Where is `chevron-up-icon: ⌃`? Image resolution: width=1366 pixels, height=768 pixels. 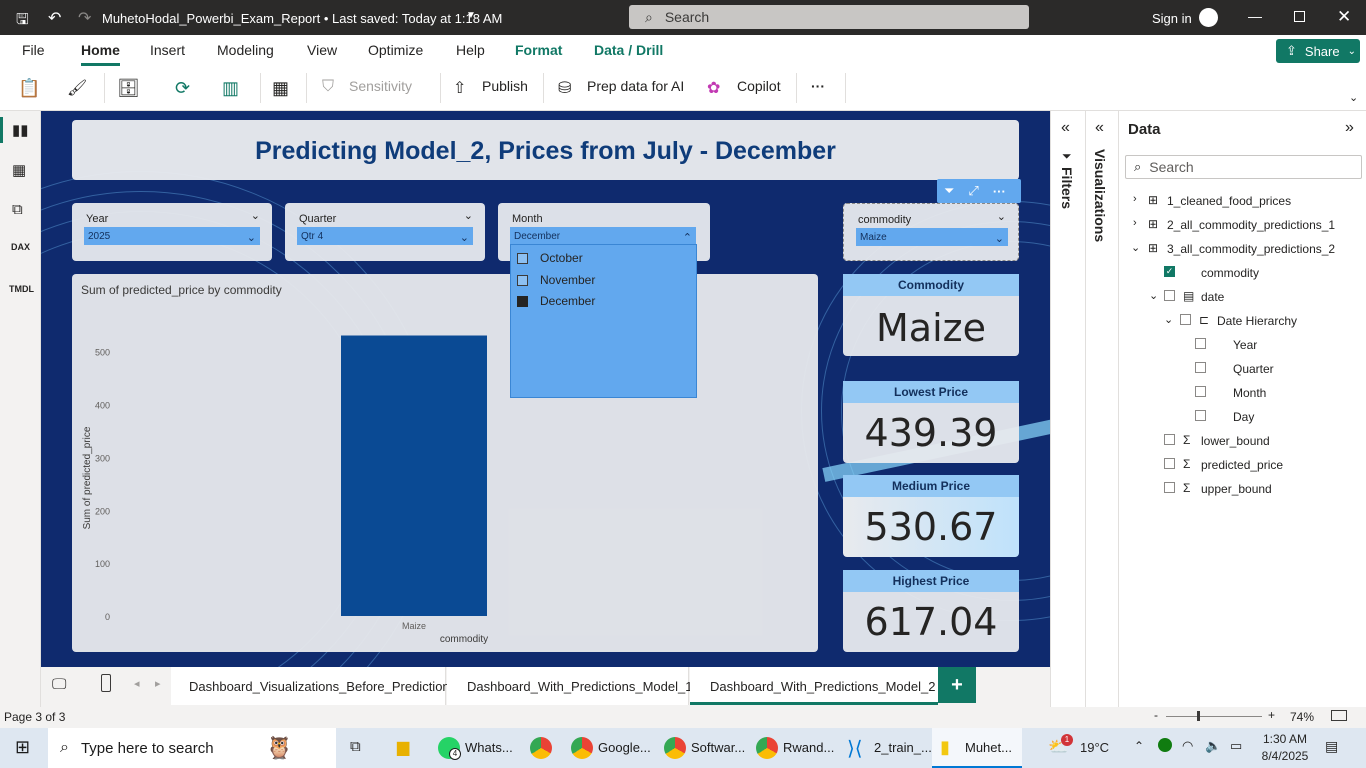
chevron-up-icon: ⌃ is located at coordinates (1139, 746).